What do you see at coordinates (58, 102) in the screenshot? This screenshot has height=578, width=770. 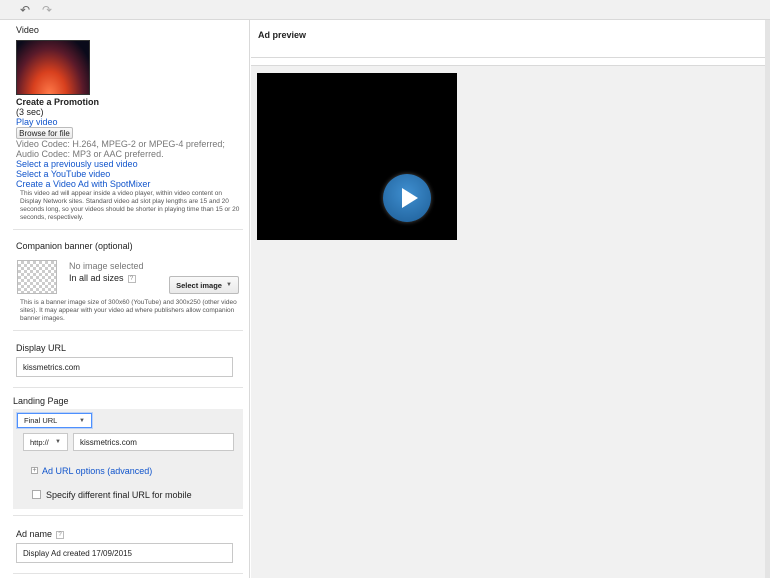 I see `video-name: Create a Promotion` at bounding box center [58, 102].